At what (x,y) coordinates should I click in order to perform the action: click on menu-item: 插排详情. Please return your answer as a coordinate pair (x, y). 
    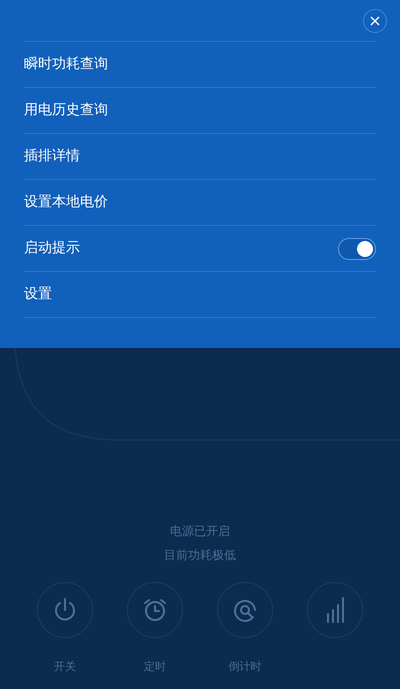
    Looking at the image, I should click on (200, 157).